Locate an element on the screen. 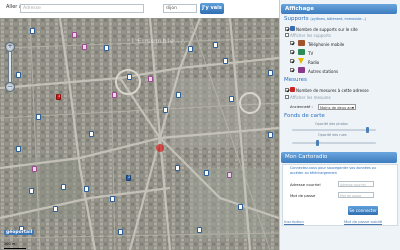 The image size is (400, 250). zoom-out-button: − is located at coordinates (10, 87).